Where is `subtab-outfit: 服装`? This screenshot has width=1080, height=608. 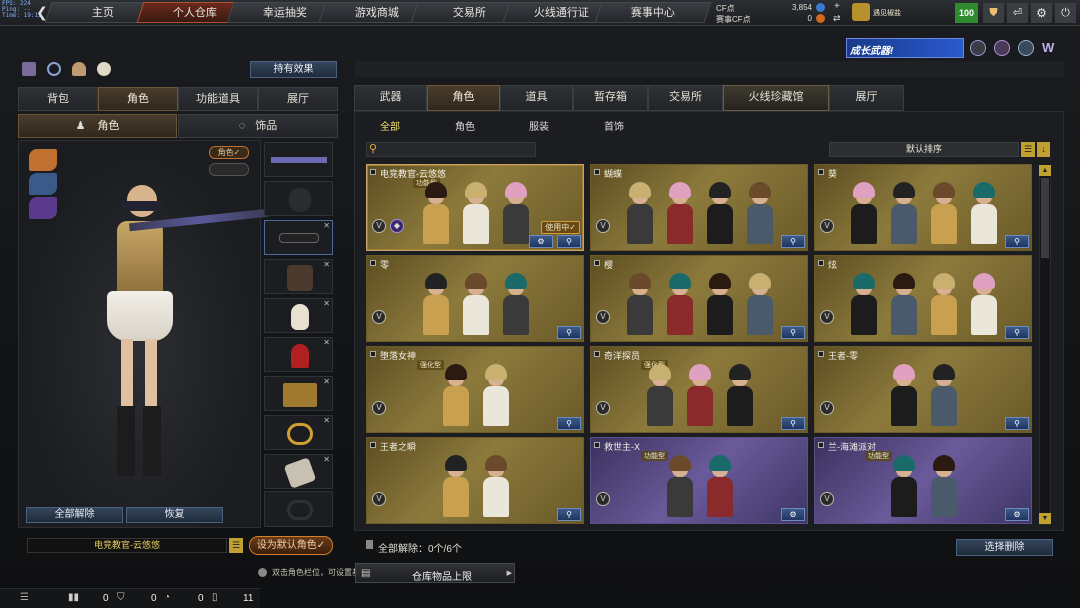
subtab-outfit: 服装 is located at coordinates (539, 125).